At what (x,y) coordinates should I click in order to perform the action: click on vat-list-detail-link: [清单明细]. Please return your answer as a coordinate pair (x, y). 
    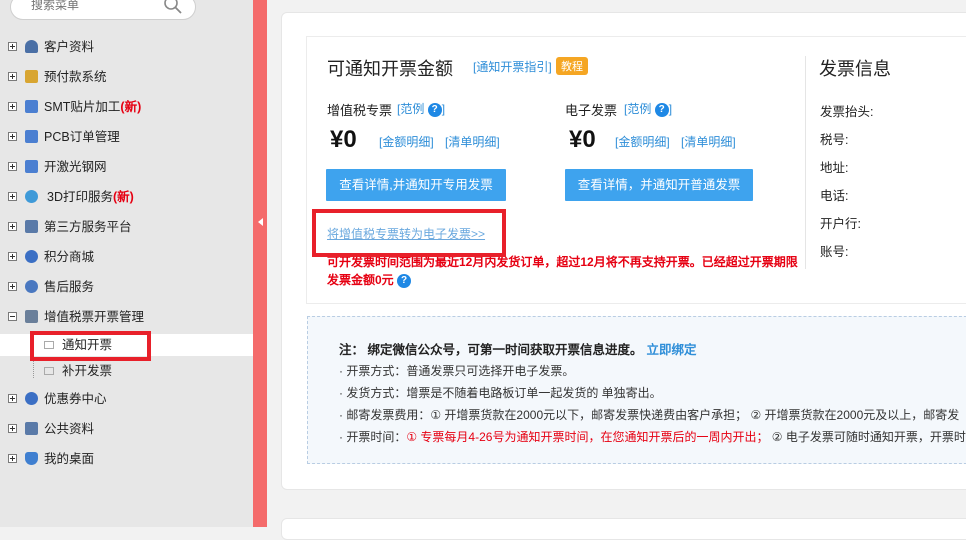
    Looking at the image, I should click on (472, 141).